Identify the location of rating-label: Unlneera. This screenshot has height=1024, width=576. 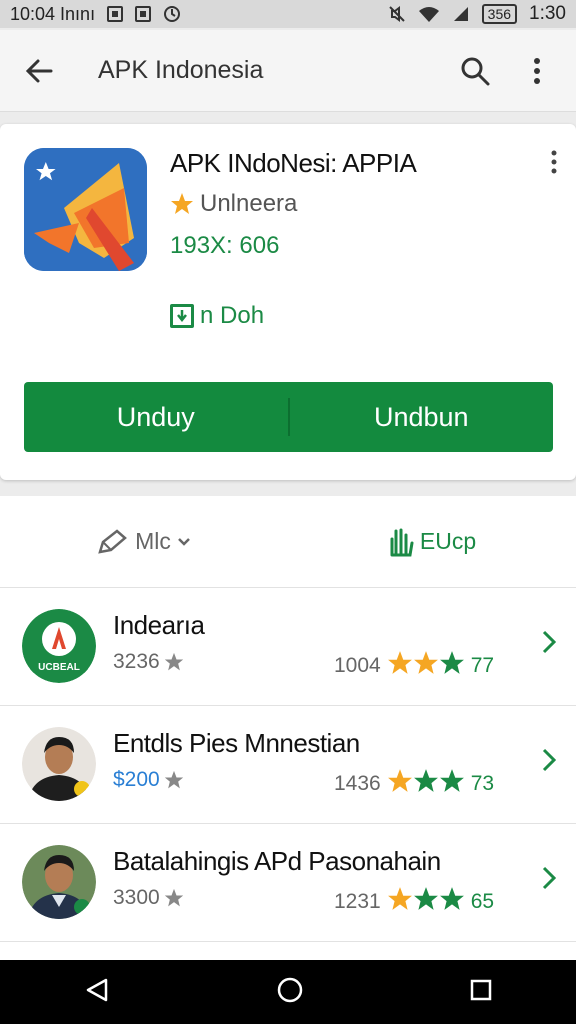
(249, 203).